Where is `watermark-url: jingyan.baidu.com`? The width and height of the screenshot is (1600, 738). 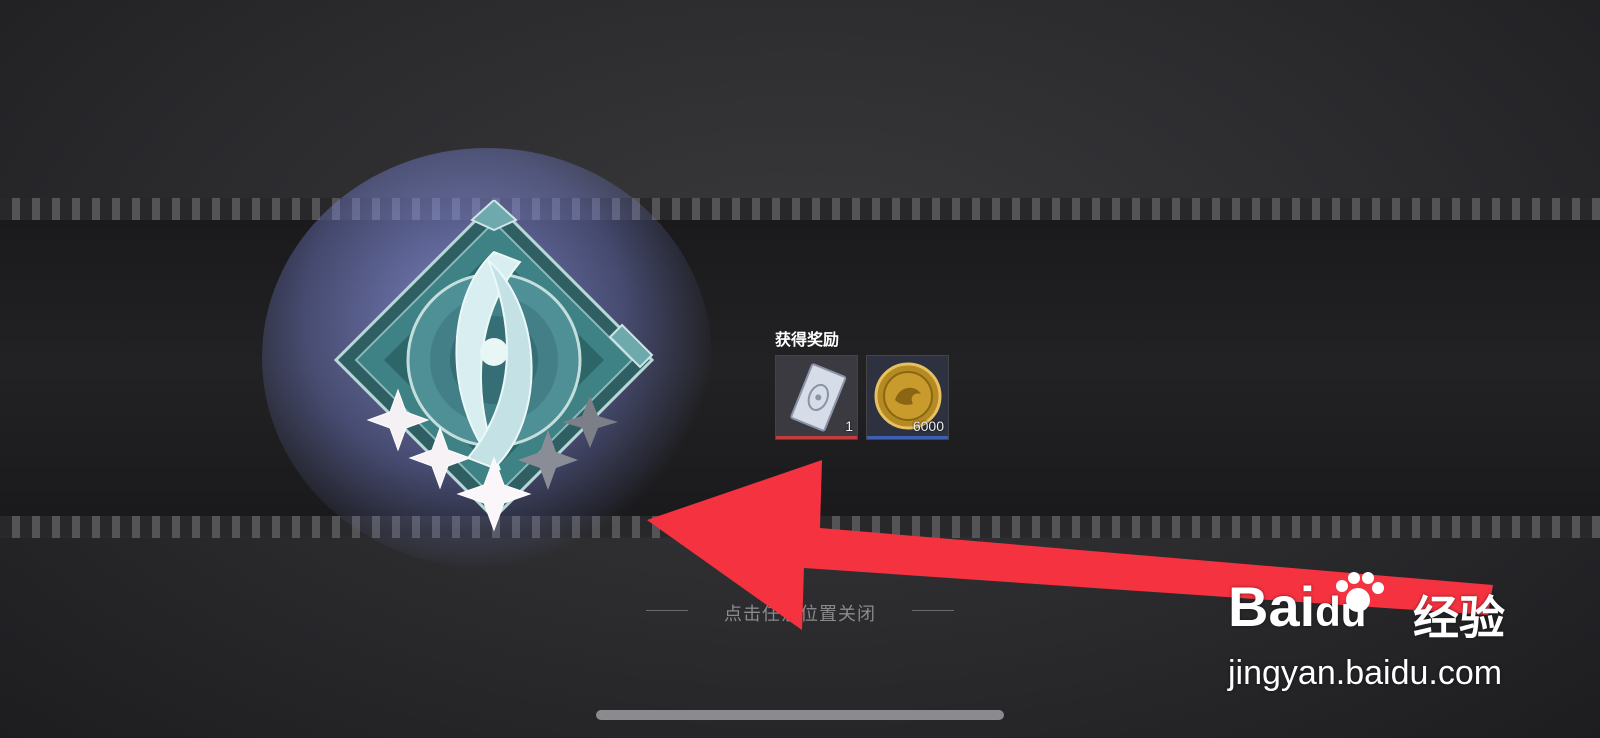
watermark-url: jingyan.baidu.com is located at coordinates (1365, 673).